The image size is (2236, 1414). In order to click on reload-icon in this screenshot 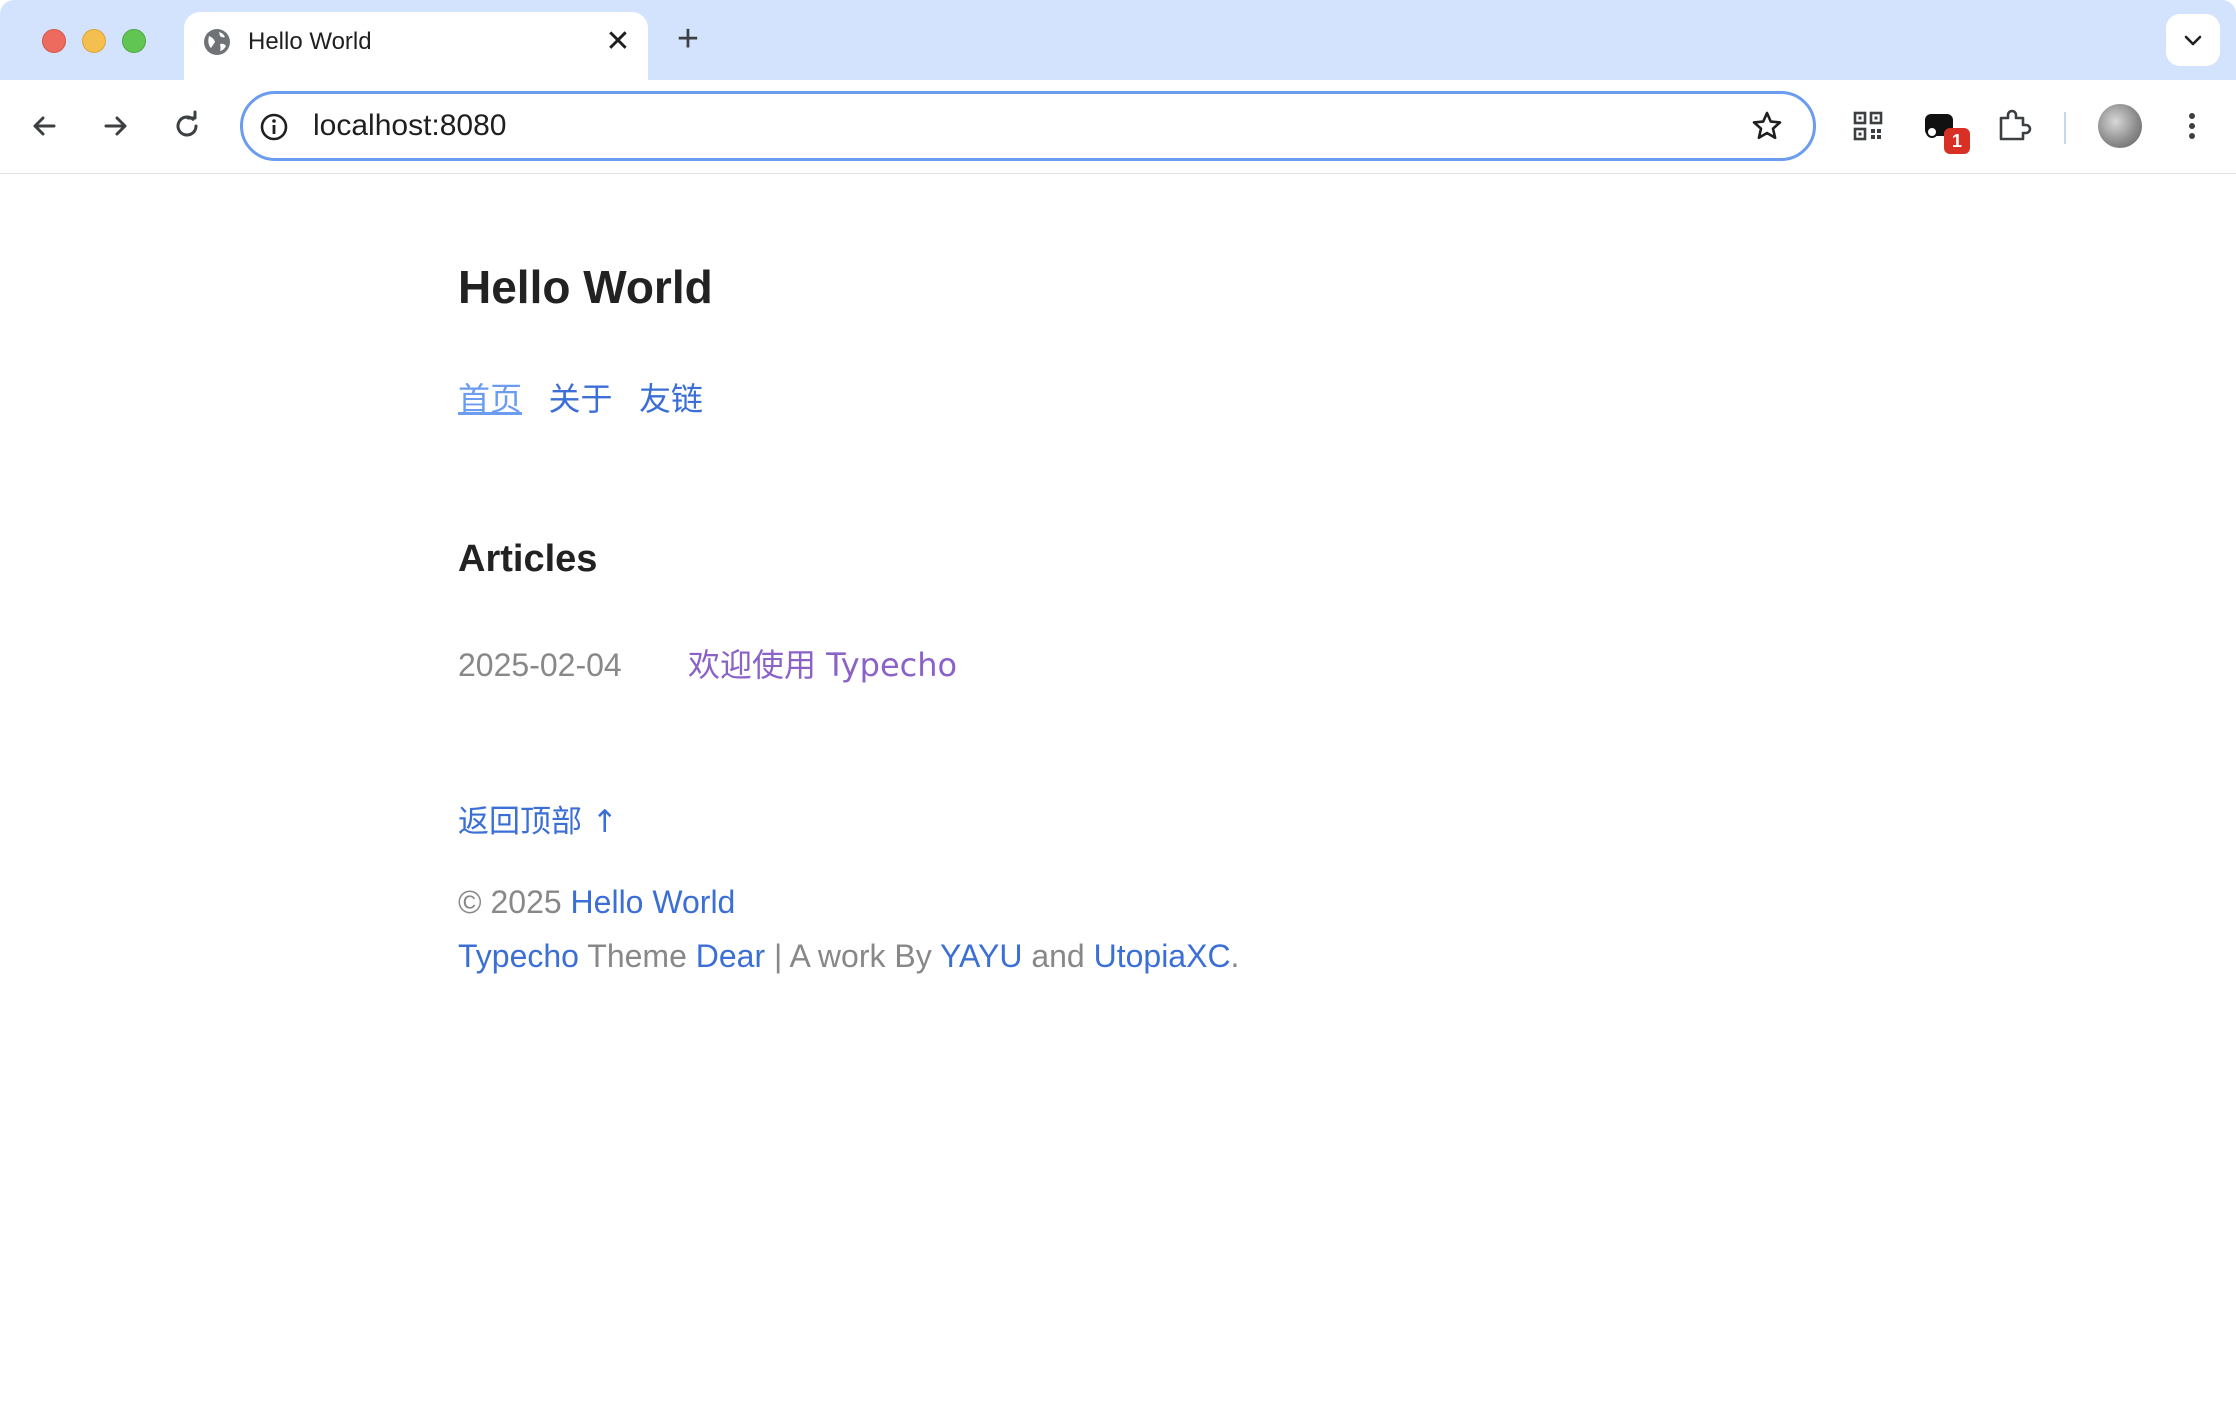, I will do `click(187, 123)`.